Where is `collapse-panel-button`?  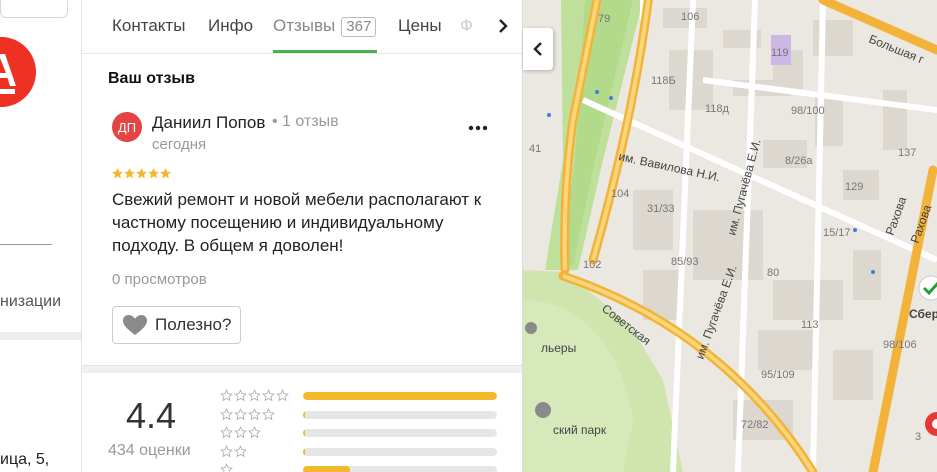
collapse-panel-button is located at coordinates (538, 49).